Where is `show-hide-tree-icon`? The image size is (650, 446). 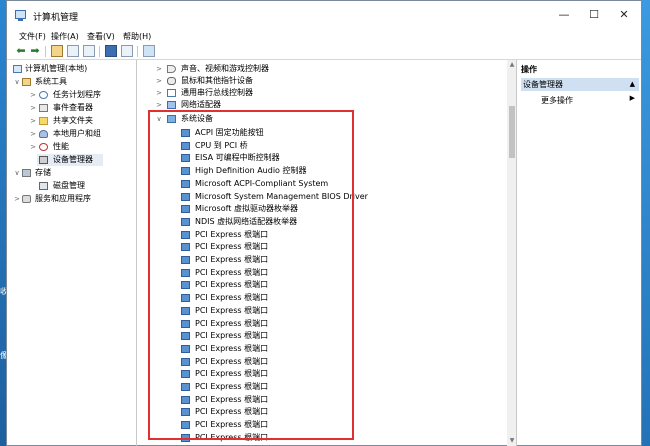 show-hide-tree-icon is located at coordinates (73, 51).